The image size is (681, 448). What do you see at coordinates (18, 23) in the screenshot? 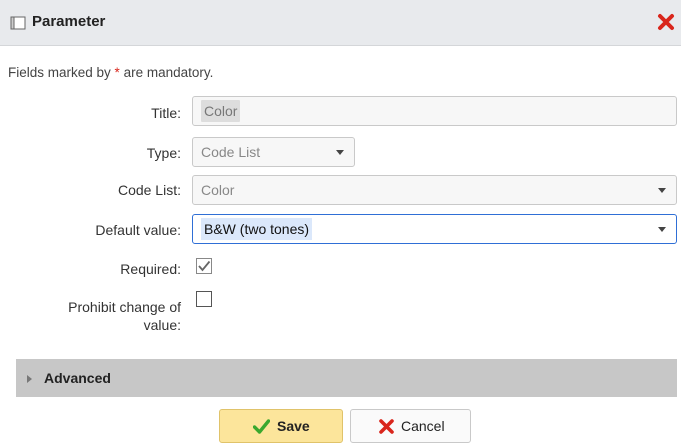
I see `window-icon` at bounding box center [18, 23].